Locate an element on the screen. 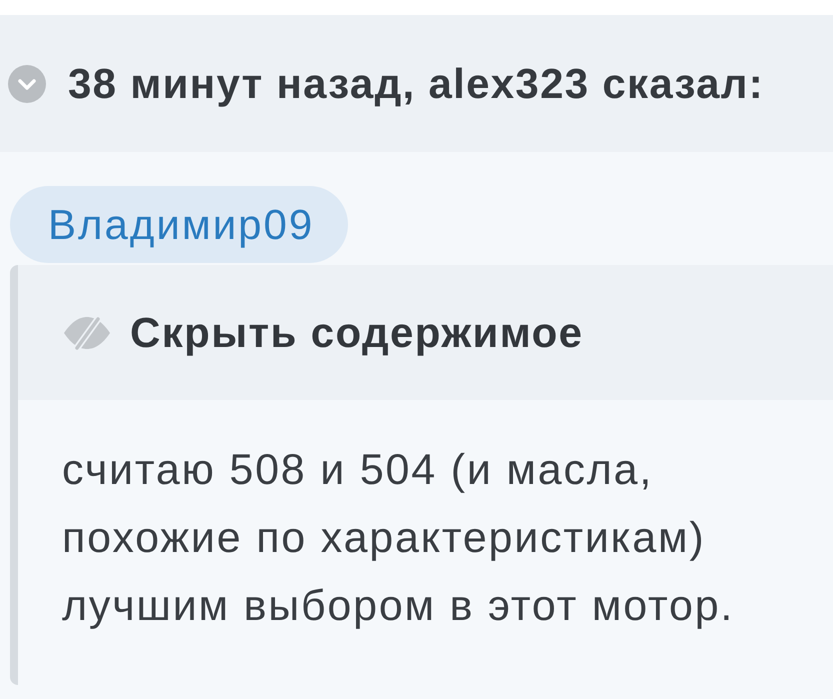 The height and width of the screenshot is (699, 833). quote-author-line: 38 минут назад, alex323 сказал: is located at coordinates (416, 84).